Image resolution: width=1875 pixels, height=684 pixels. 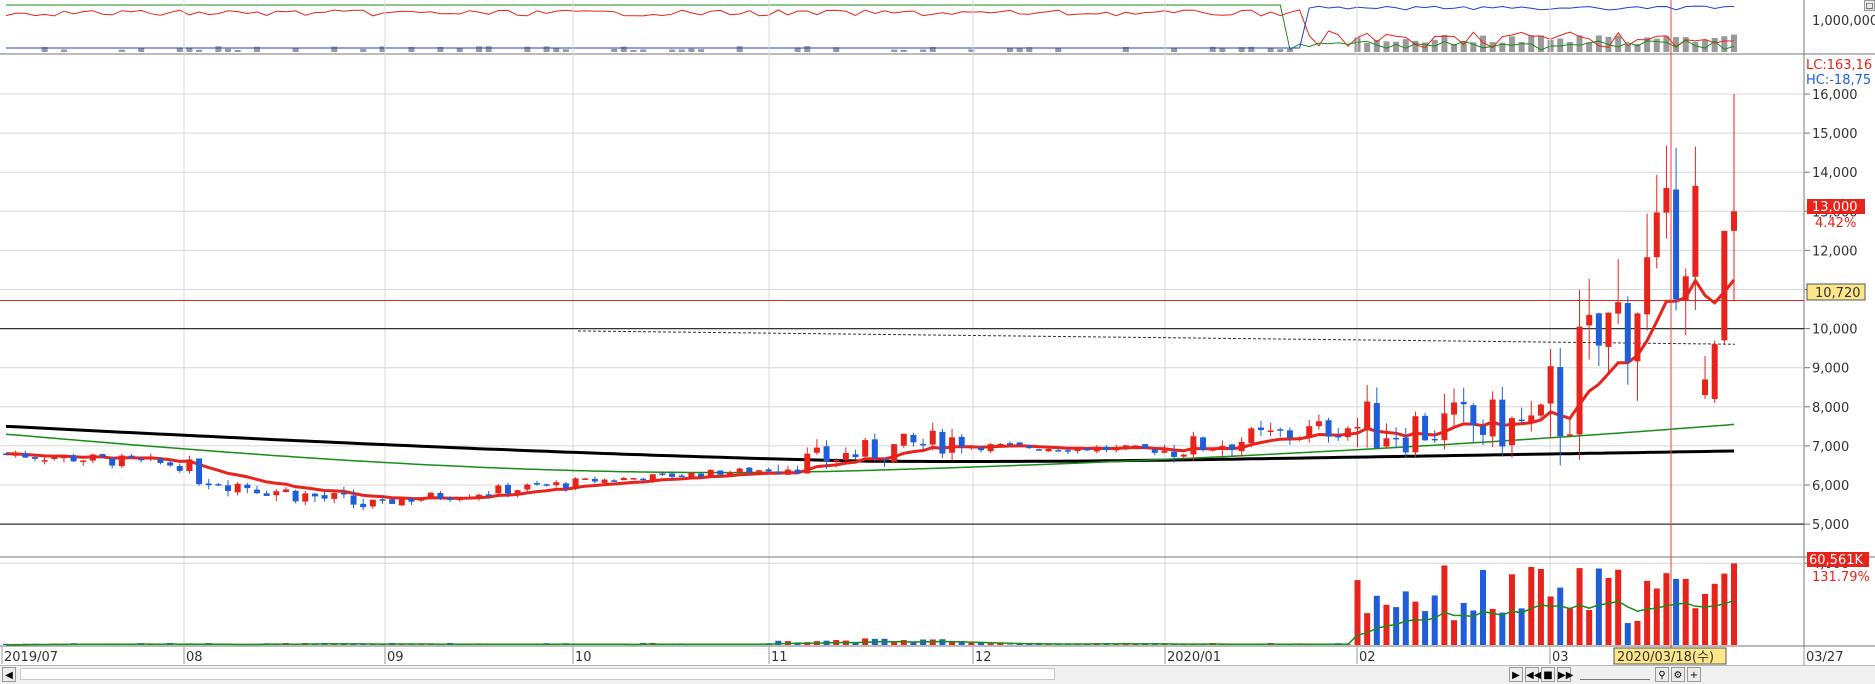 I want to click on volume-change-label: 131.79%, so click(x=1841, y=577).